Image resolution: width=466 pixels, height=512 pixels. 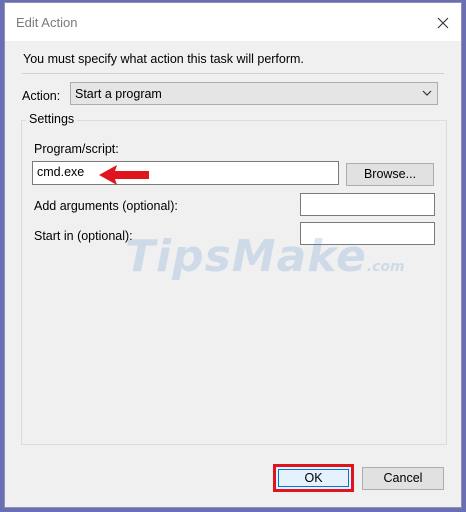 What do you see at coordinates (52, 119) in the screenshot?
I see `settings-label: Settings` at bounding box center [52, 119].